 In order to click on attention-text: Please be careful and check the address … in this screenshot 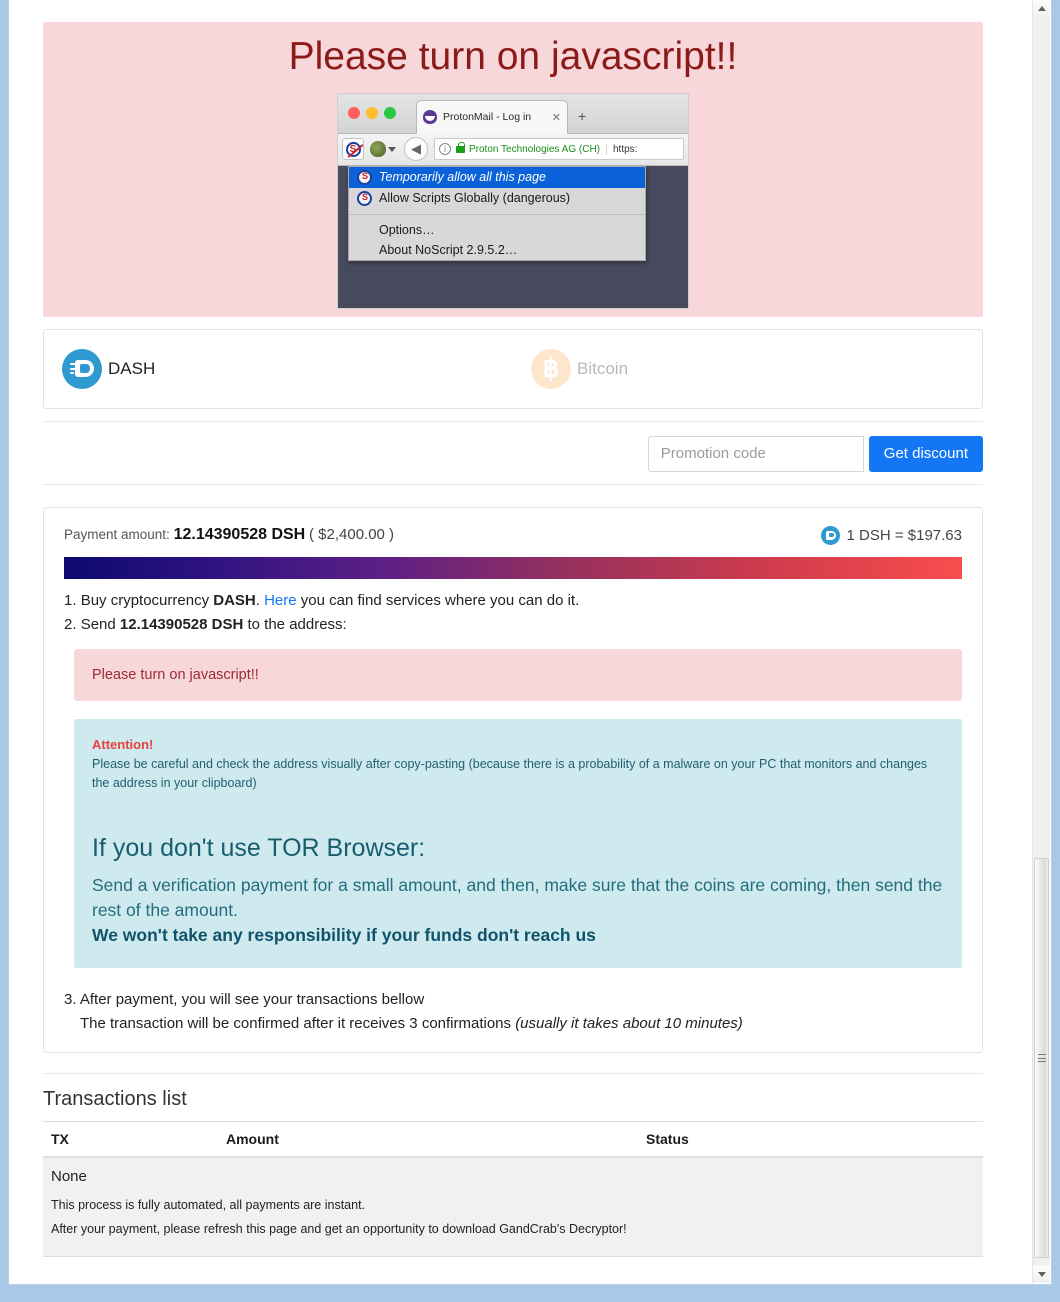, I will do `click(510, 773)`.